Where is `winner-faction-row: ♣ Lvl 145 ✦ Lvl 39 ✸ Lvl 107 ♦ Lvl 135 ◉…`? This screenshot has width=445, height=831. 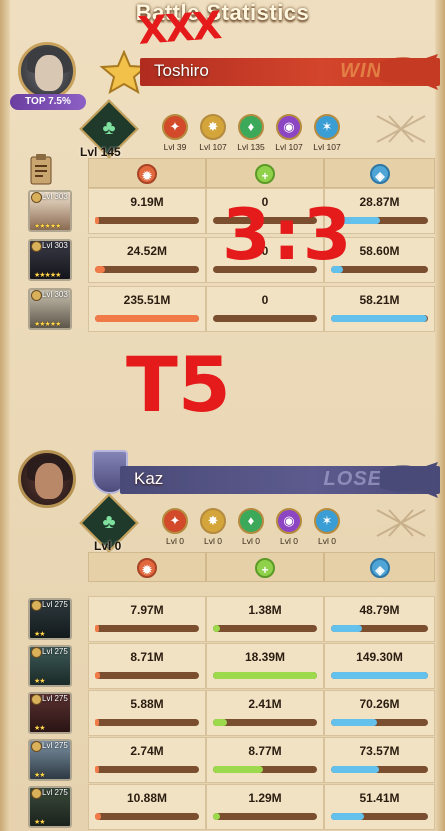 winner-faction-row: ♣ Lvl 145 ✦ Lvl 39 ✸ Lvl 107 ♦ Lvl 135 ◉… is located at coordinates (222, 129).